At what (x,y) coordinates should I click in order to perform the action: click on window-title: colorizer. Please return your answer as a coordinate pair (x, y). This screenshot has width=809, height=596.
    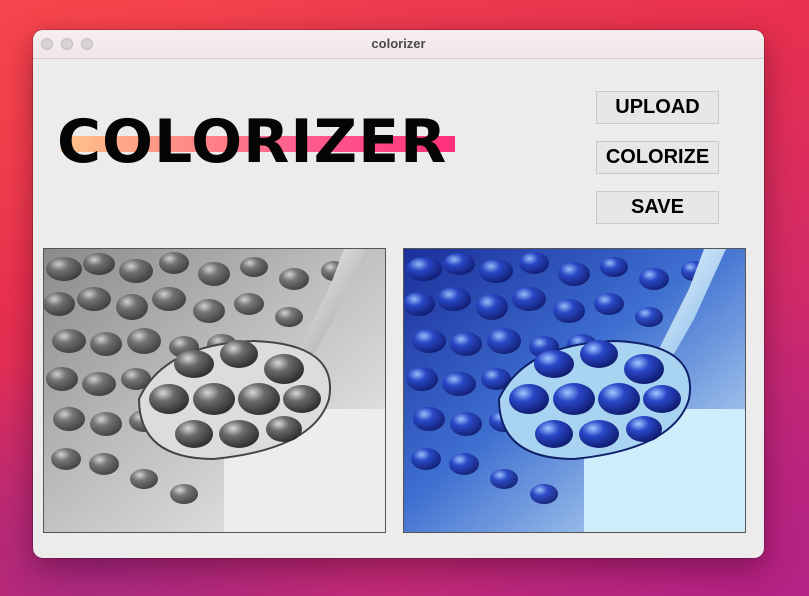
    Looking at the image, I should click on (398, 43).